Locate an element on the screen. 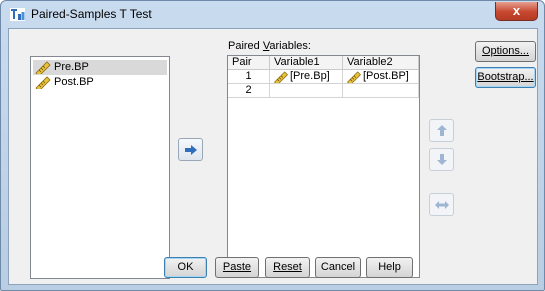 This screenshot has height=291, width=545. move-up-button is located at coordinates (441, 130).